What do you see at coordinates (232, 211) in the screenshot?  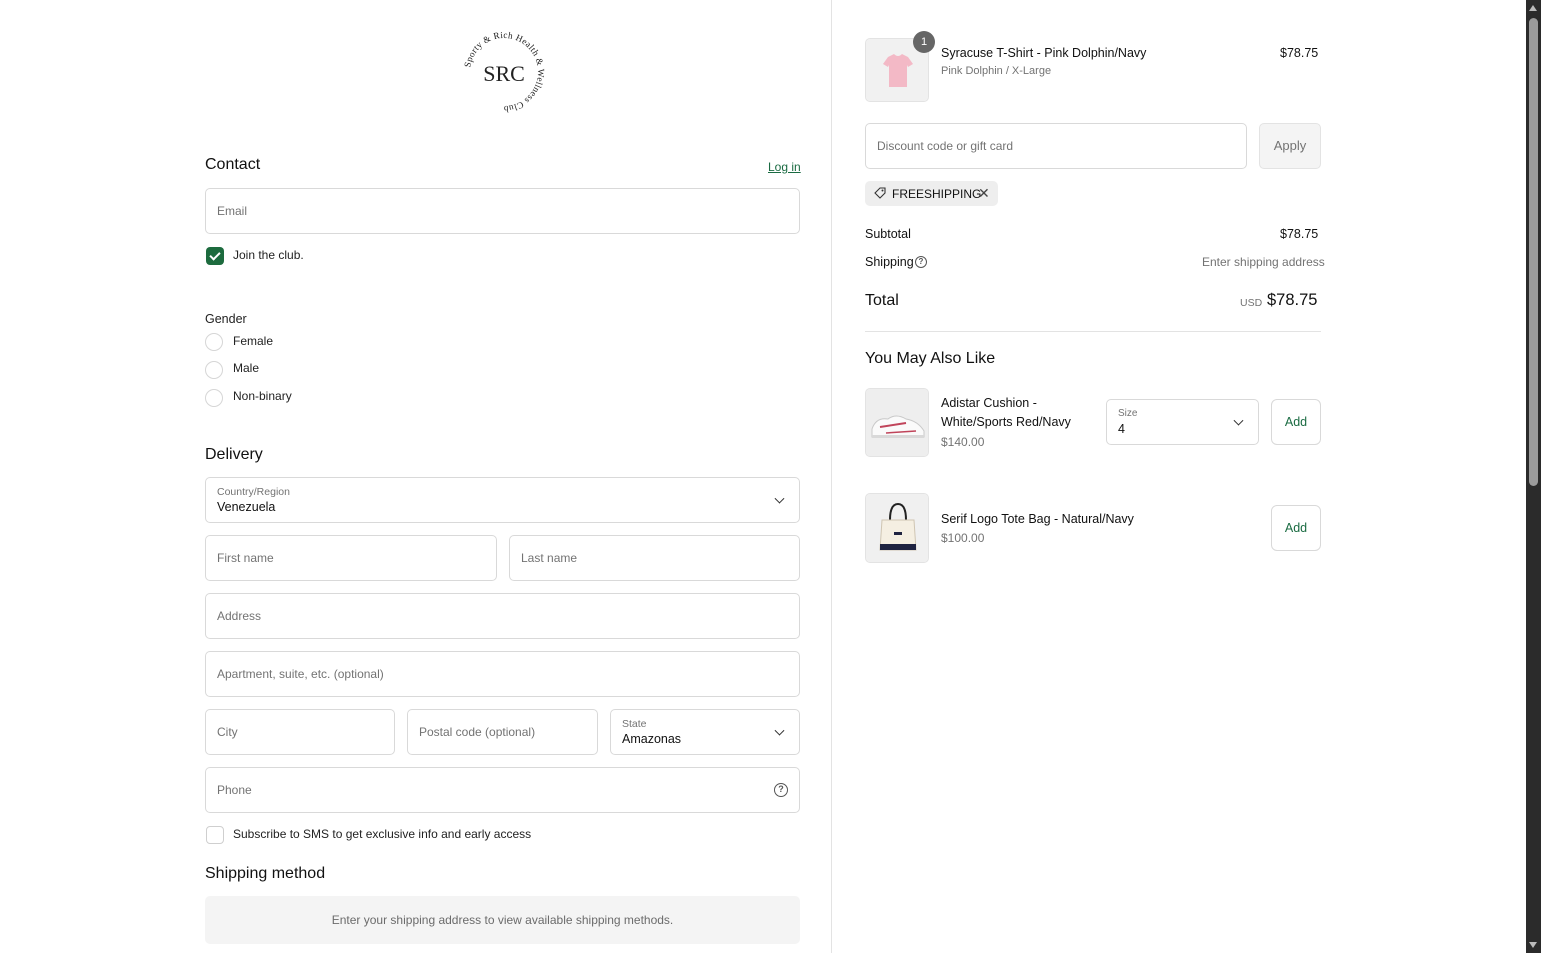 I see `email-placeholder: Email` at bounding box center [232, 211].